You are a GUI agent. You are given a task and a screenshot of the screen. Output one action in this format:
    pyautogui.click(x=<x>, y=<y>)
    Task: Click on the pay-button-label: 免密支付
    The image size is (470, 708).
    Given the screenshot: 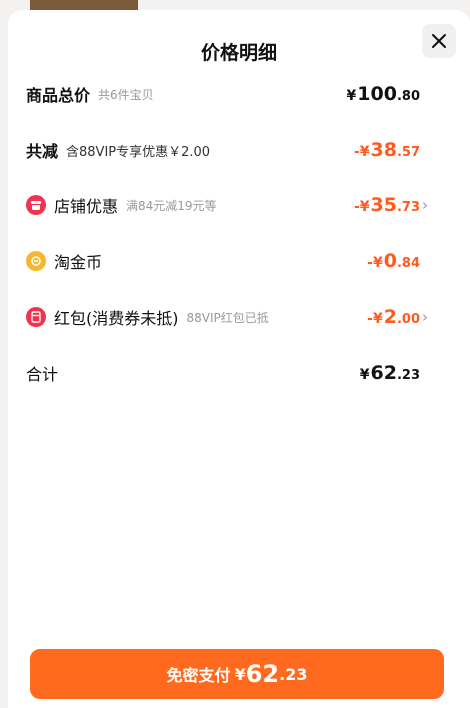 What is the action you would take?
    pyautogui.click(x=198, y=675)
    